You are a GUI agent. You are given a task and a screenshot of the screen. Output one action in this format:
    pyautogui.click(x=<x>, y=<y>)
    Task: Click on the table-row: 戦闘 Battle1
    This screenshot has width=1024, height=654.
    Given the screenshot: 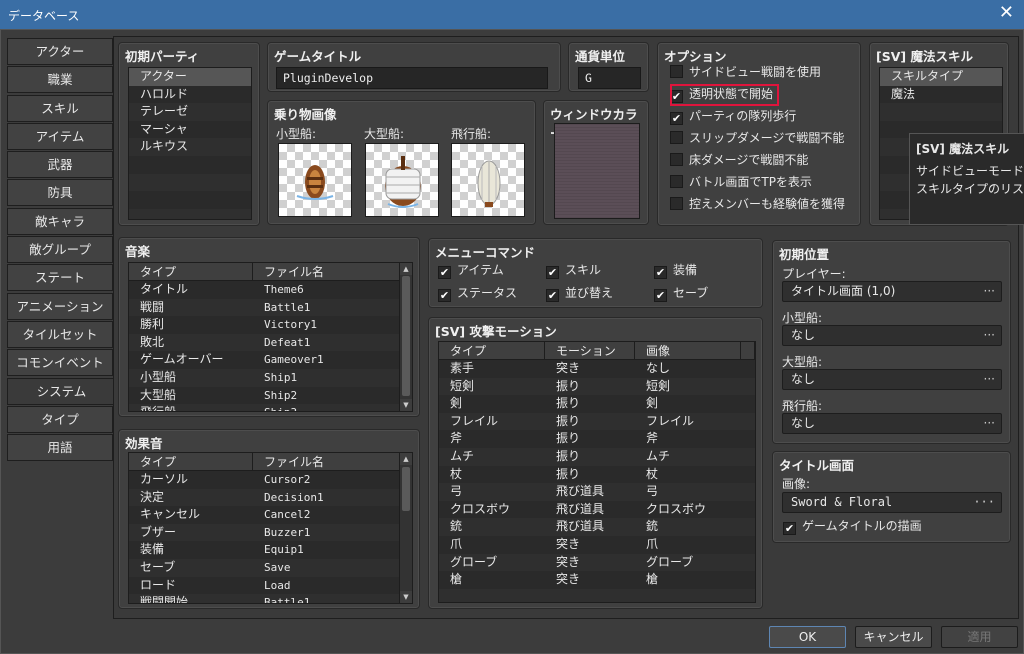 What is the action you would take?
    pyautogui.click(x=270, y=308)
    